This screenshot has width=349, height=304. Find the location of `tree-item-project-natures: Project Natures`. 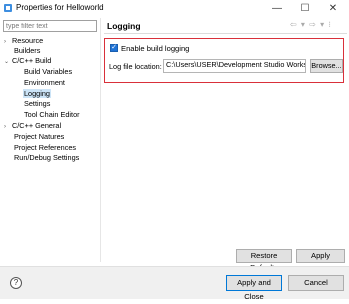

tree-item-project-natures: Project Natures is located at coordinates (39, 137).